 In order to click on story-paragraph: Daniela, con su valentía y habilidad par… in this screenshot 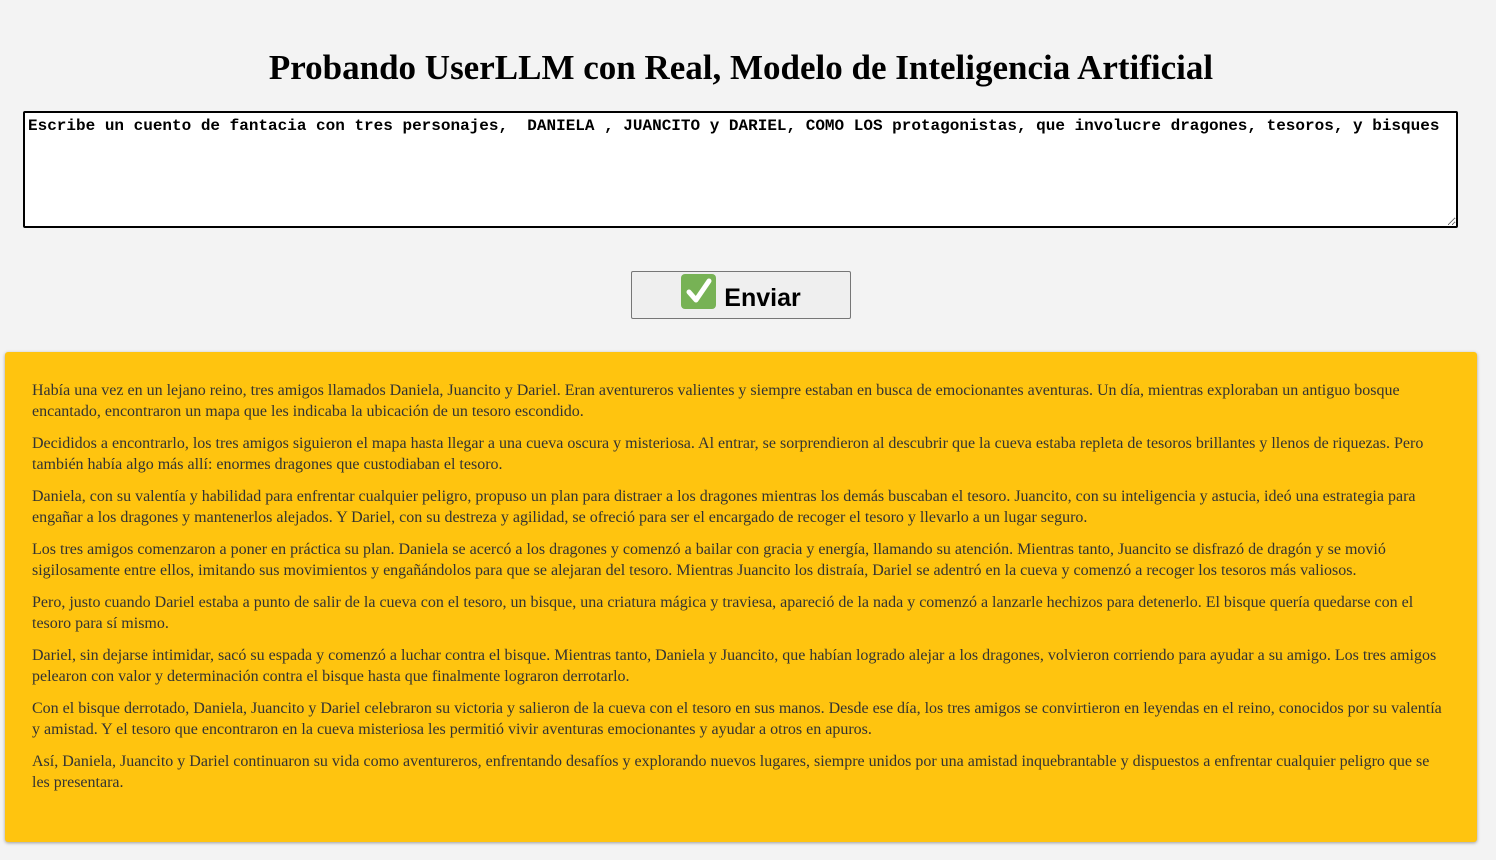, I will do `click(724, 507)`.